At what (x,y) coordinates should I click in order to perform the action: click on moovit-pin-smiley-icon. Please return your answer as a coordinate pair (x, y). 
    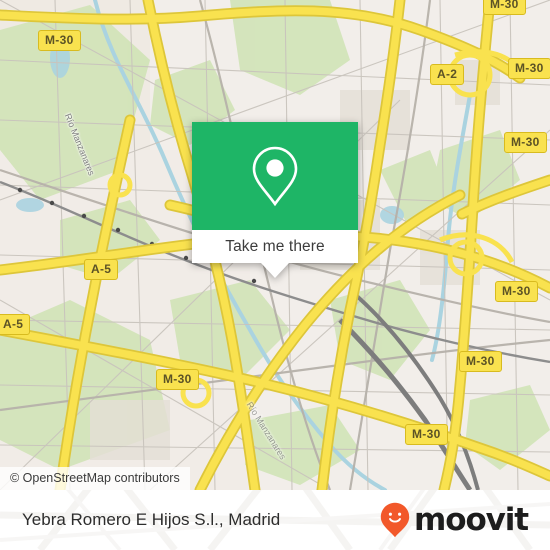
    Looking at the image, I should click on (395, 520).